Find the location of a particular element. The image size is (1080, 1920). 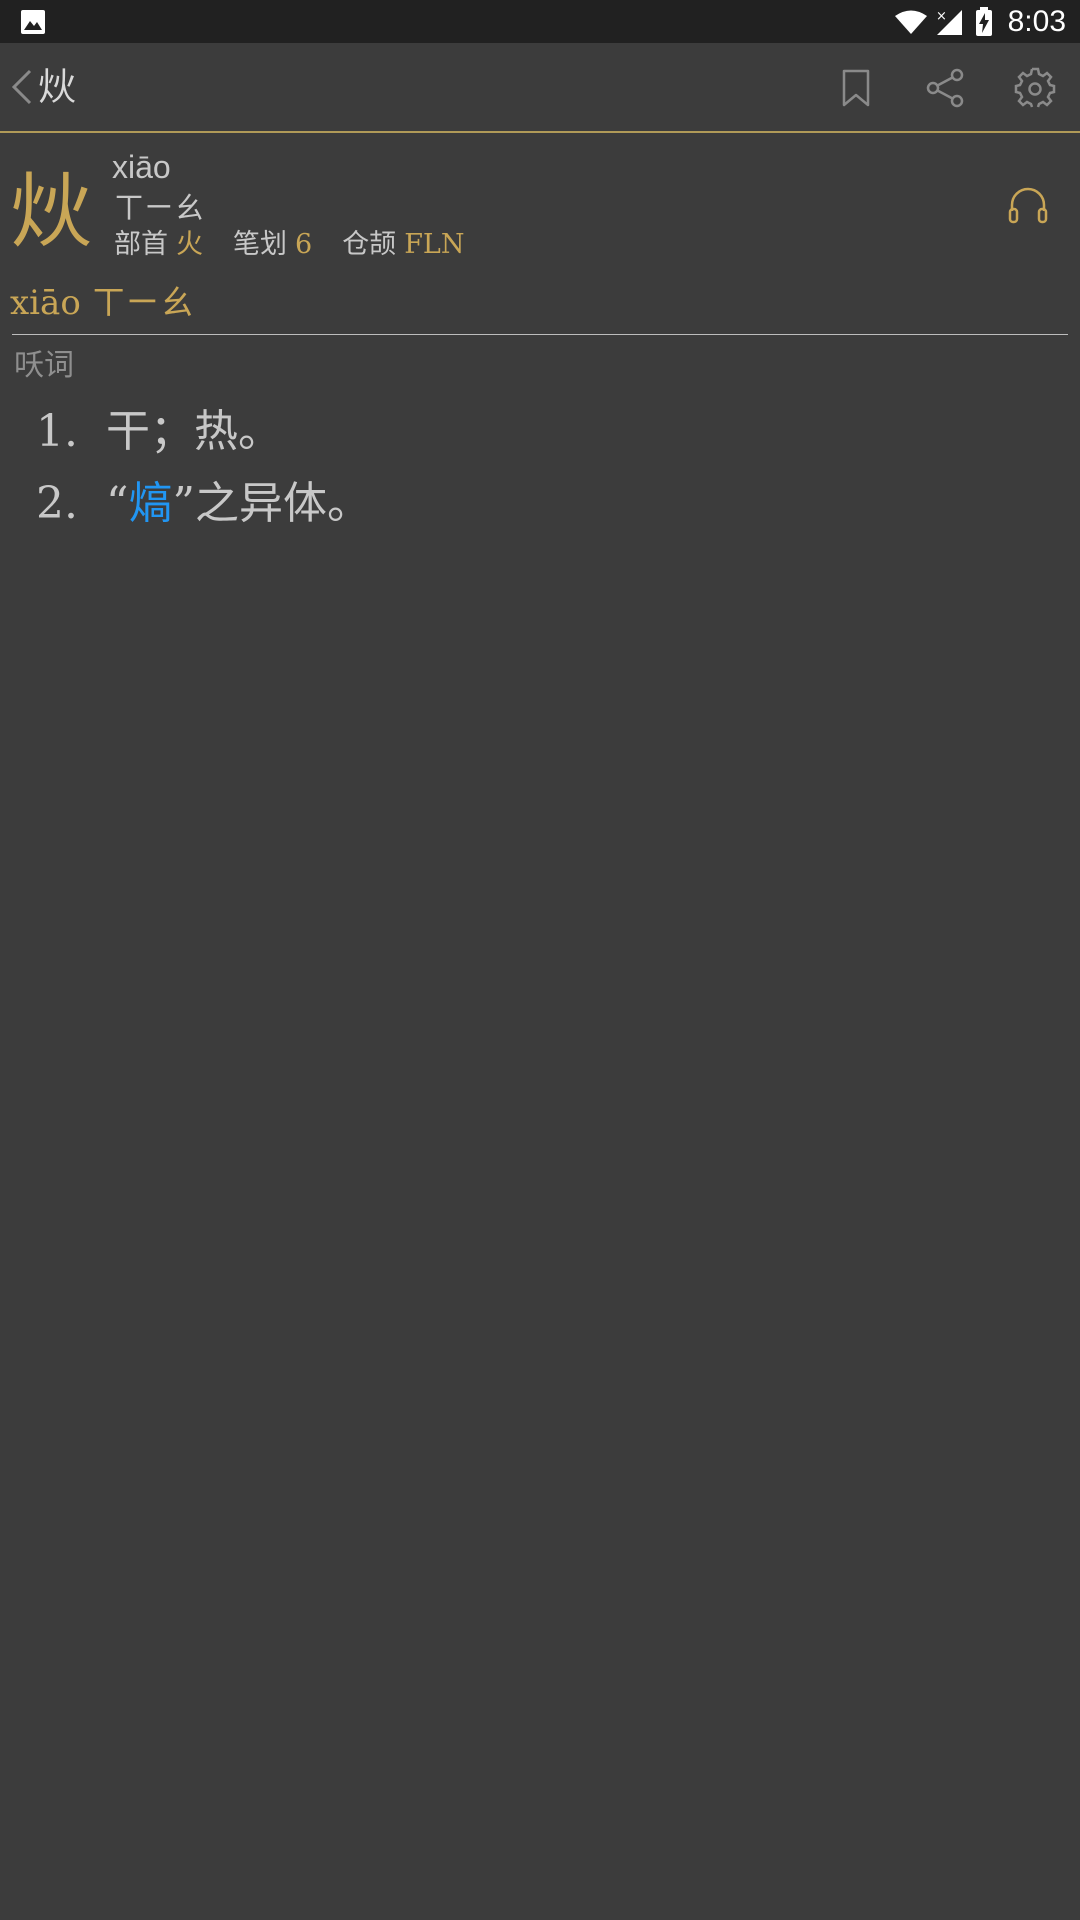

radical-label: 部首 is located at coordinates (141, 244).